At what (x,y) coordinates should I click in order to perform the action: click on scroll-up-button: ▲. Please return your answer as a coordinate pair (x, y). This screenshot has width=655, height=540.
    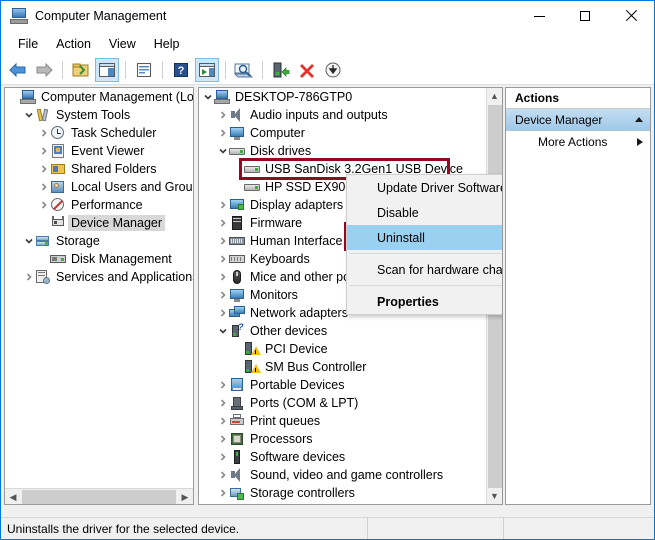
    Looking at the image, I should click on (494, 96).